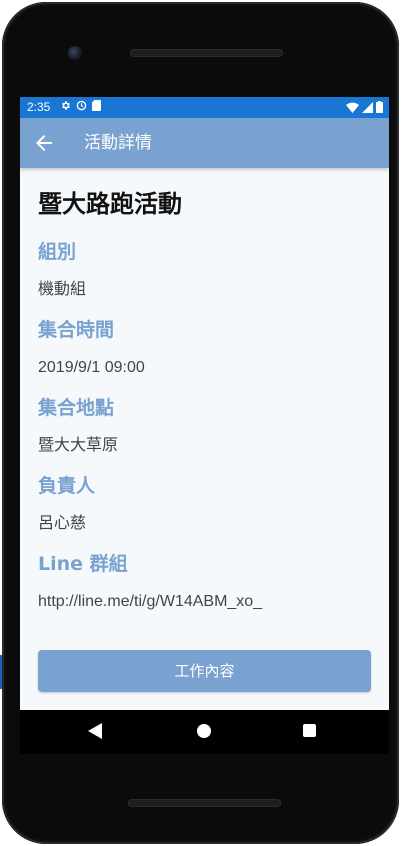  What do you see at coordinates (352, 107) in the screenshot?
I see `wifi-icon` at bounding box center [352, 107].